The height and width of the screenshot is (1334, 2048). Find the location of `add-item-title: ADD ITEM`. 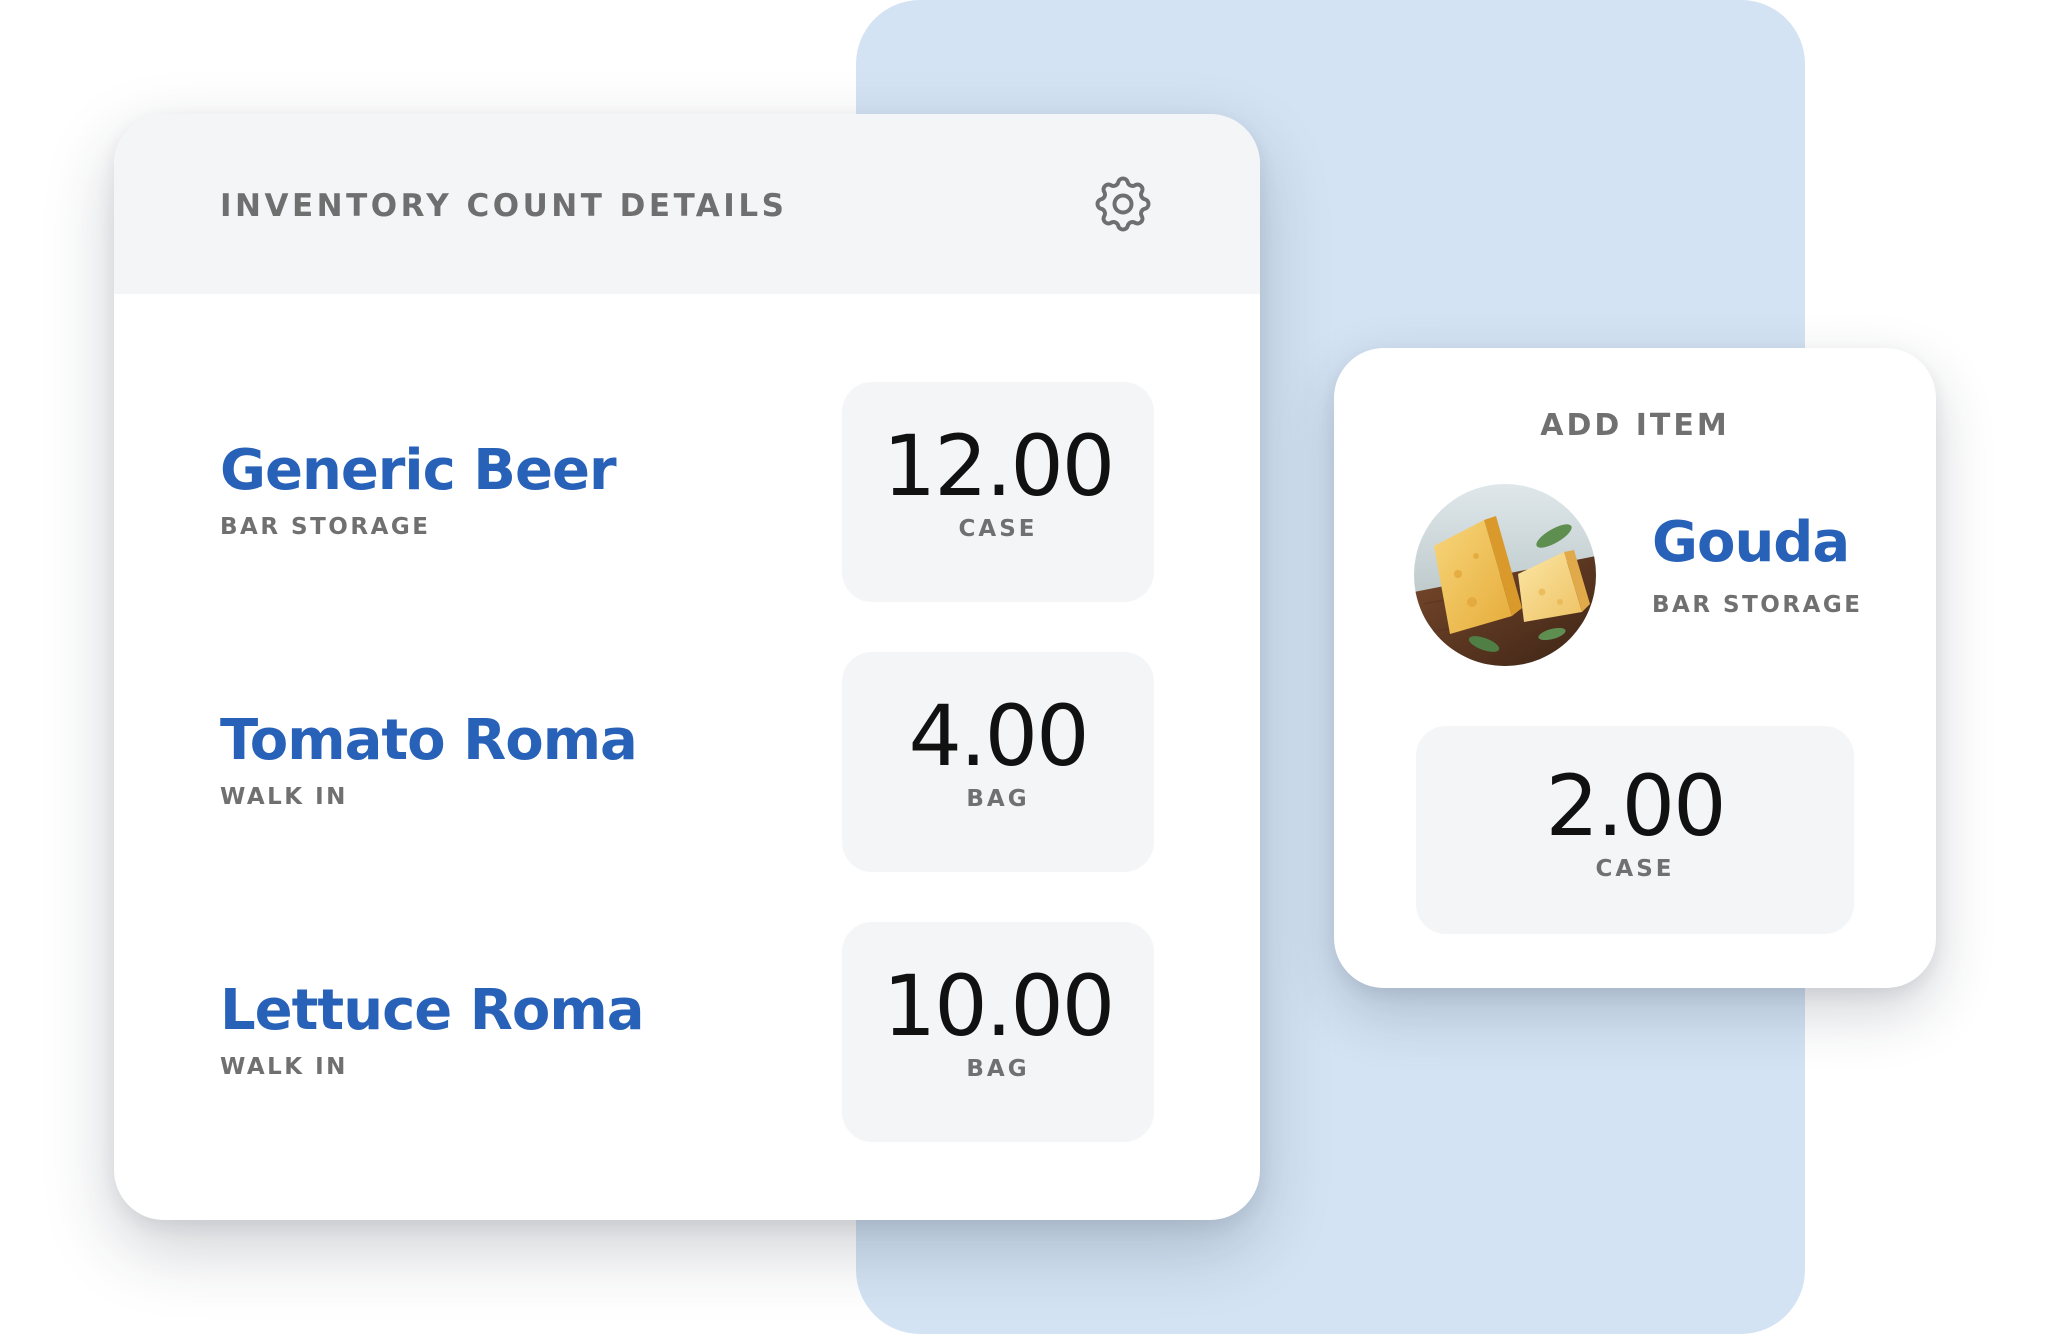

add-item-title: ADD ITEM is located at coordinates (1635, 425).